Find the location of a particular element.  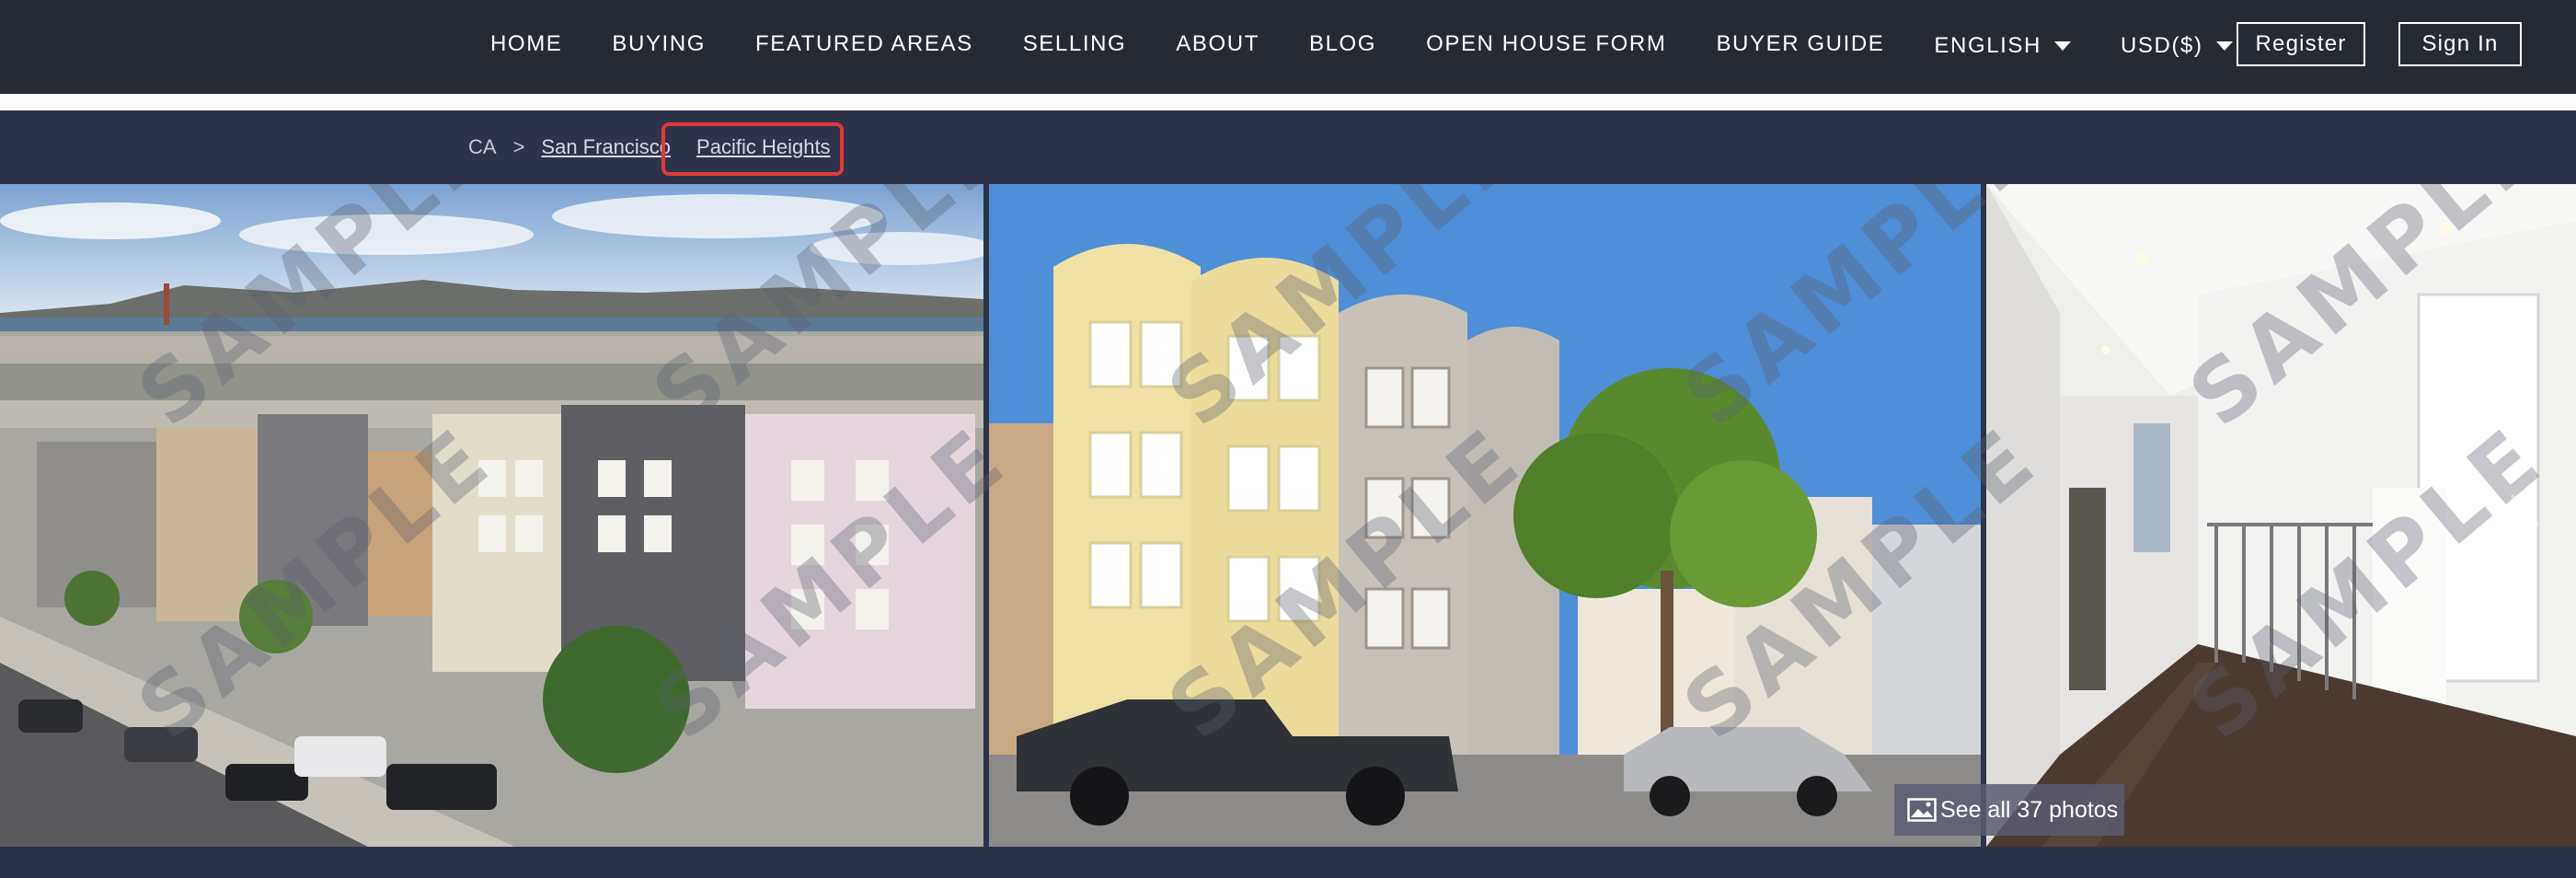

nav-item-buyer-guide: BUYER GUIDE is located at coordinates (1800, 44).